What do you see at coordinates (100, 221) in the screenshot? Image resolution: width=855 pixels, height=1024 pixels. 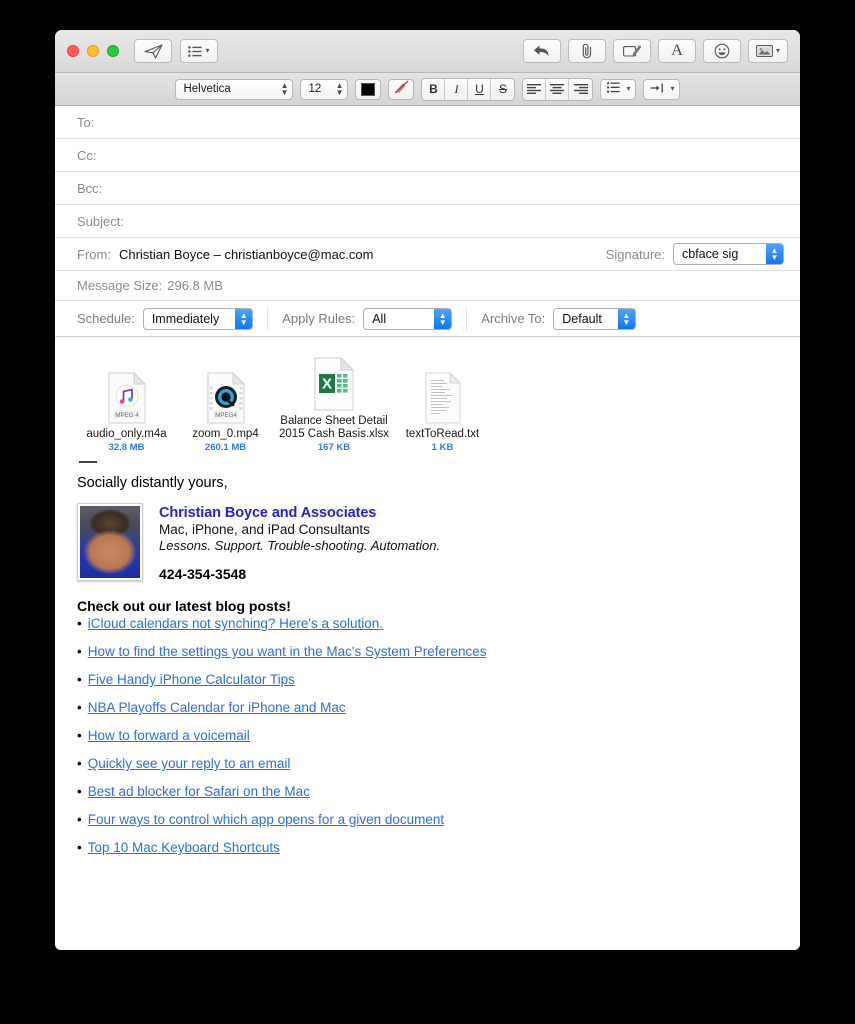 I see `subject-label: Subject:` at bounding box center [100, 221].